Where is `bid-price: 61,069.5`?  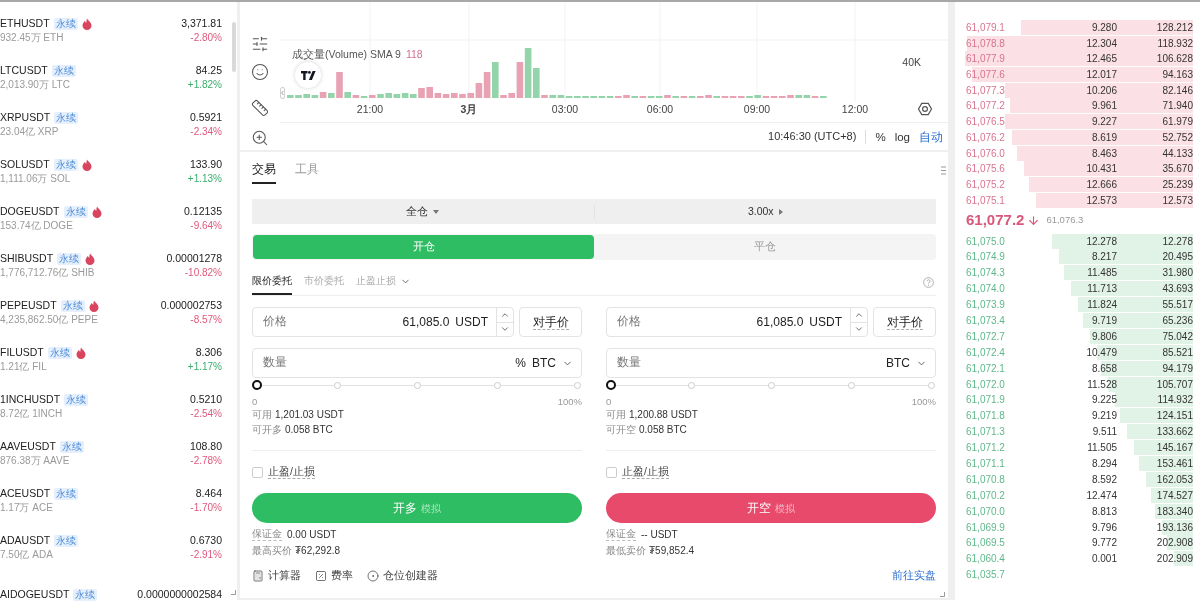
bid-price: 61,069.5 is located at coordinates (1002, 543).